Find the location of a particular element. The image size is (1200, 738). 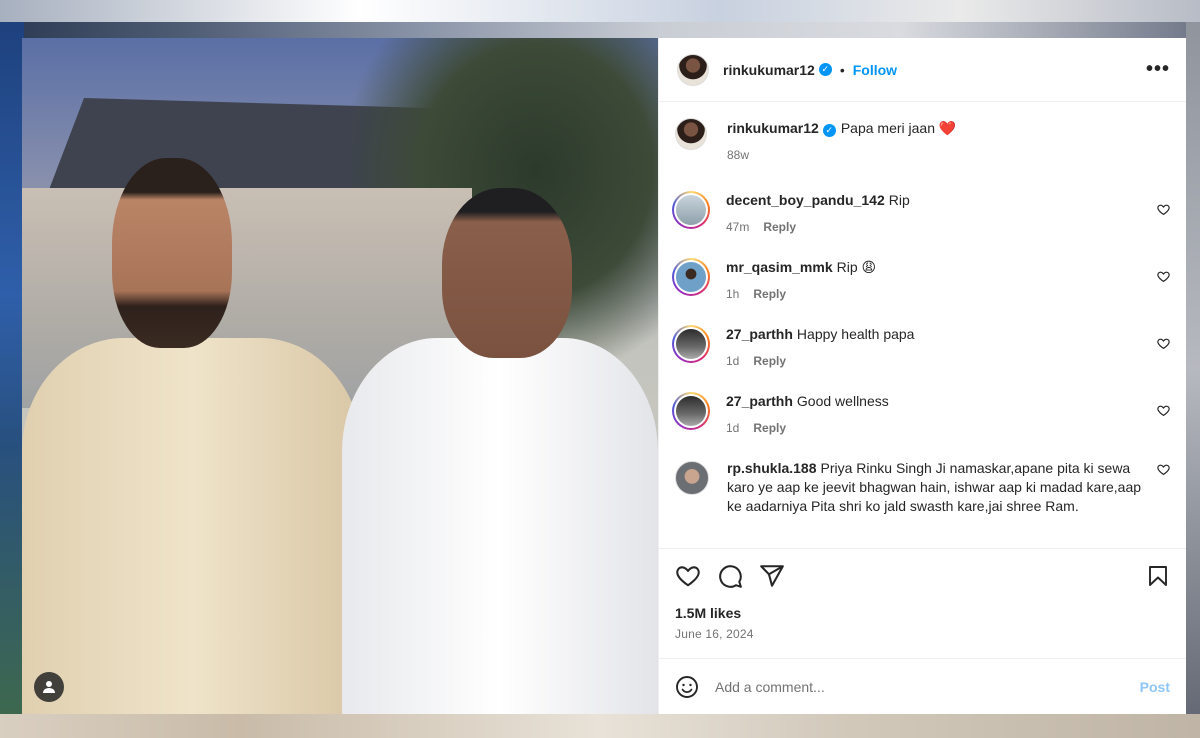

comment-username: decent_boy_pandu_142 is located at coordinates (805, 200).